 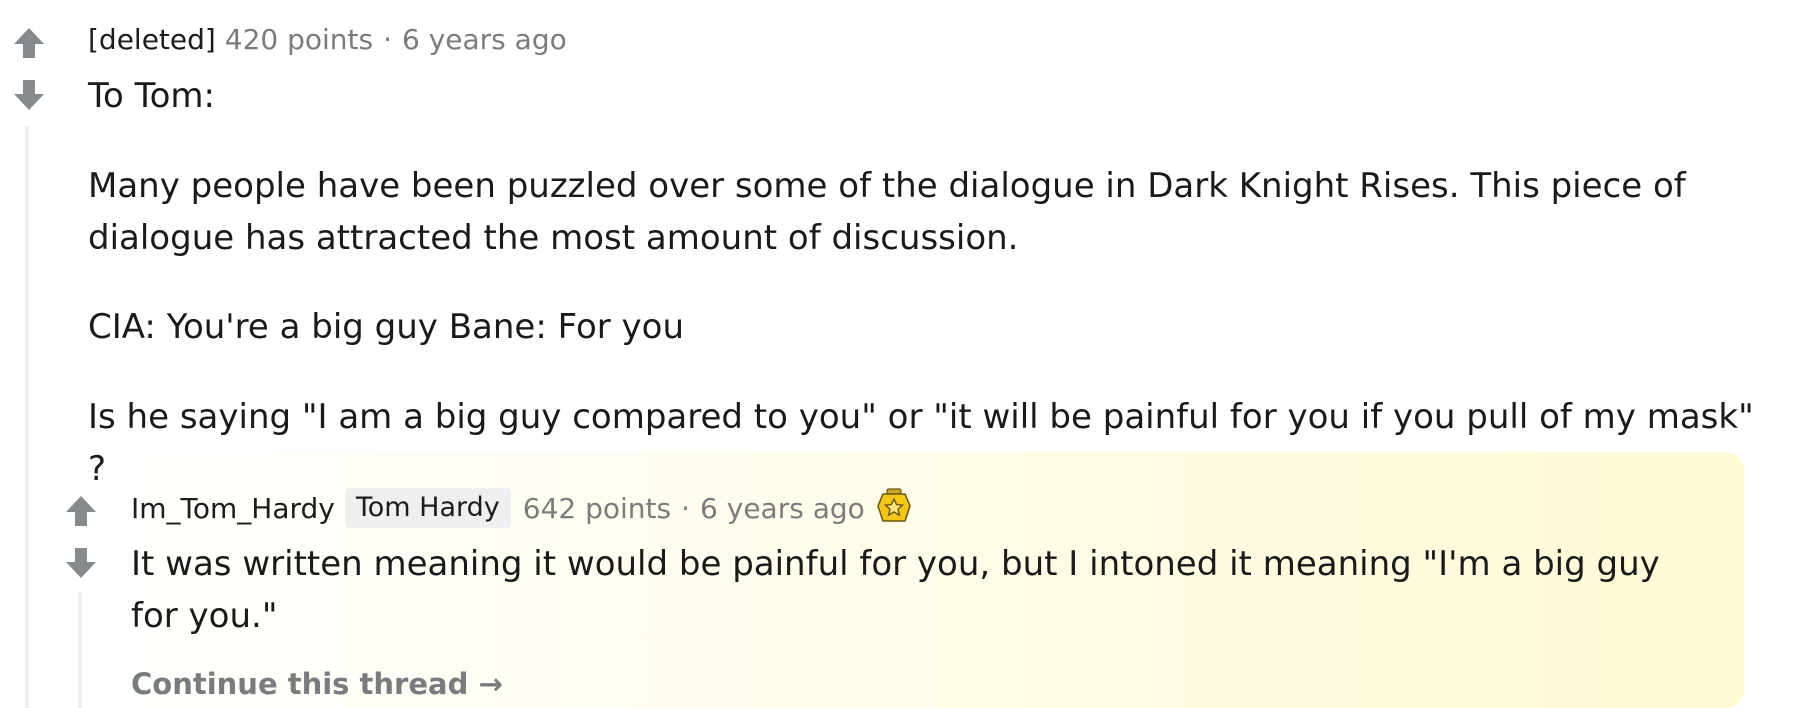 I want to click on continue-thread-label: Continue this thread, so click(x=300, y=684).